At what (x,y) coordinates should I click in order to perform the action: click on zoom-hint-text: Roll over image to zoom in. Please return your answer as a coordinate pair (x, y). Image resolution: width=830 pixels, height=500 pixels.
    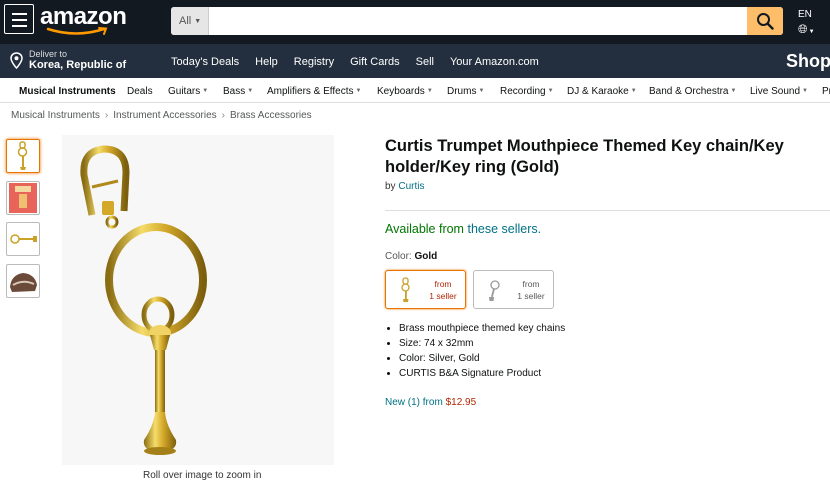
    Looking at the image, I should click on (202, 475).